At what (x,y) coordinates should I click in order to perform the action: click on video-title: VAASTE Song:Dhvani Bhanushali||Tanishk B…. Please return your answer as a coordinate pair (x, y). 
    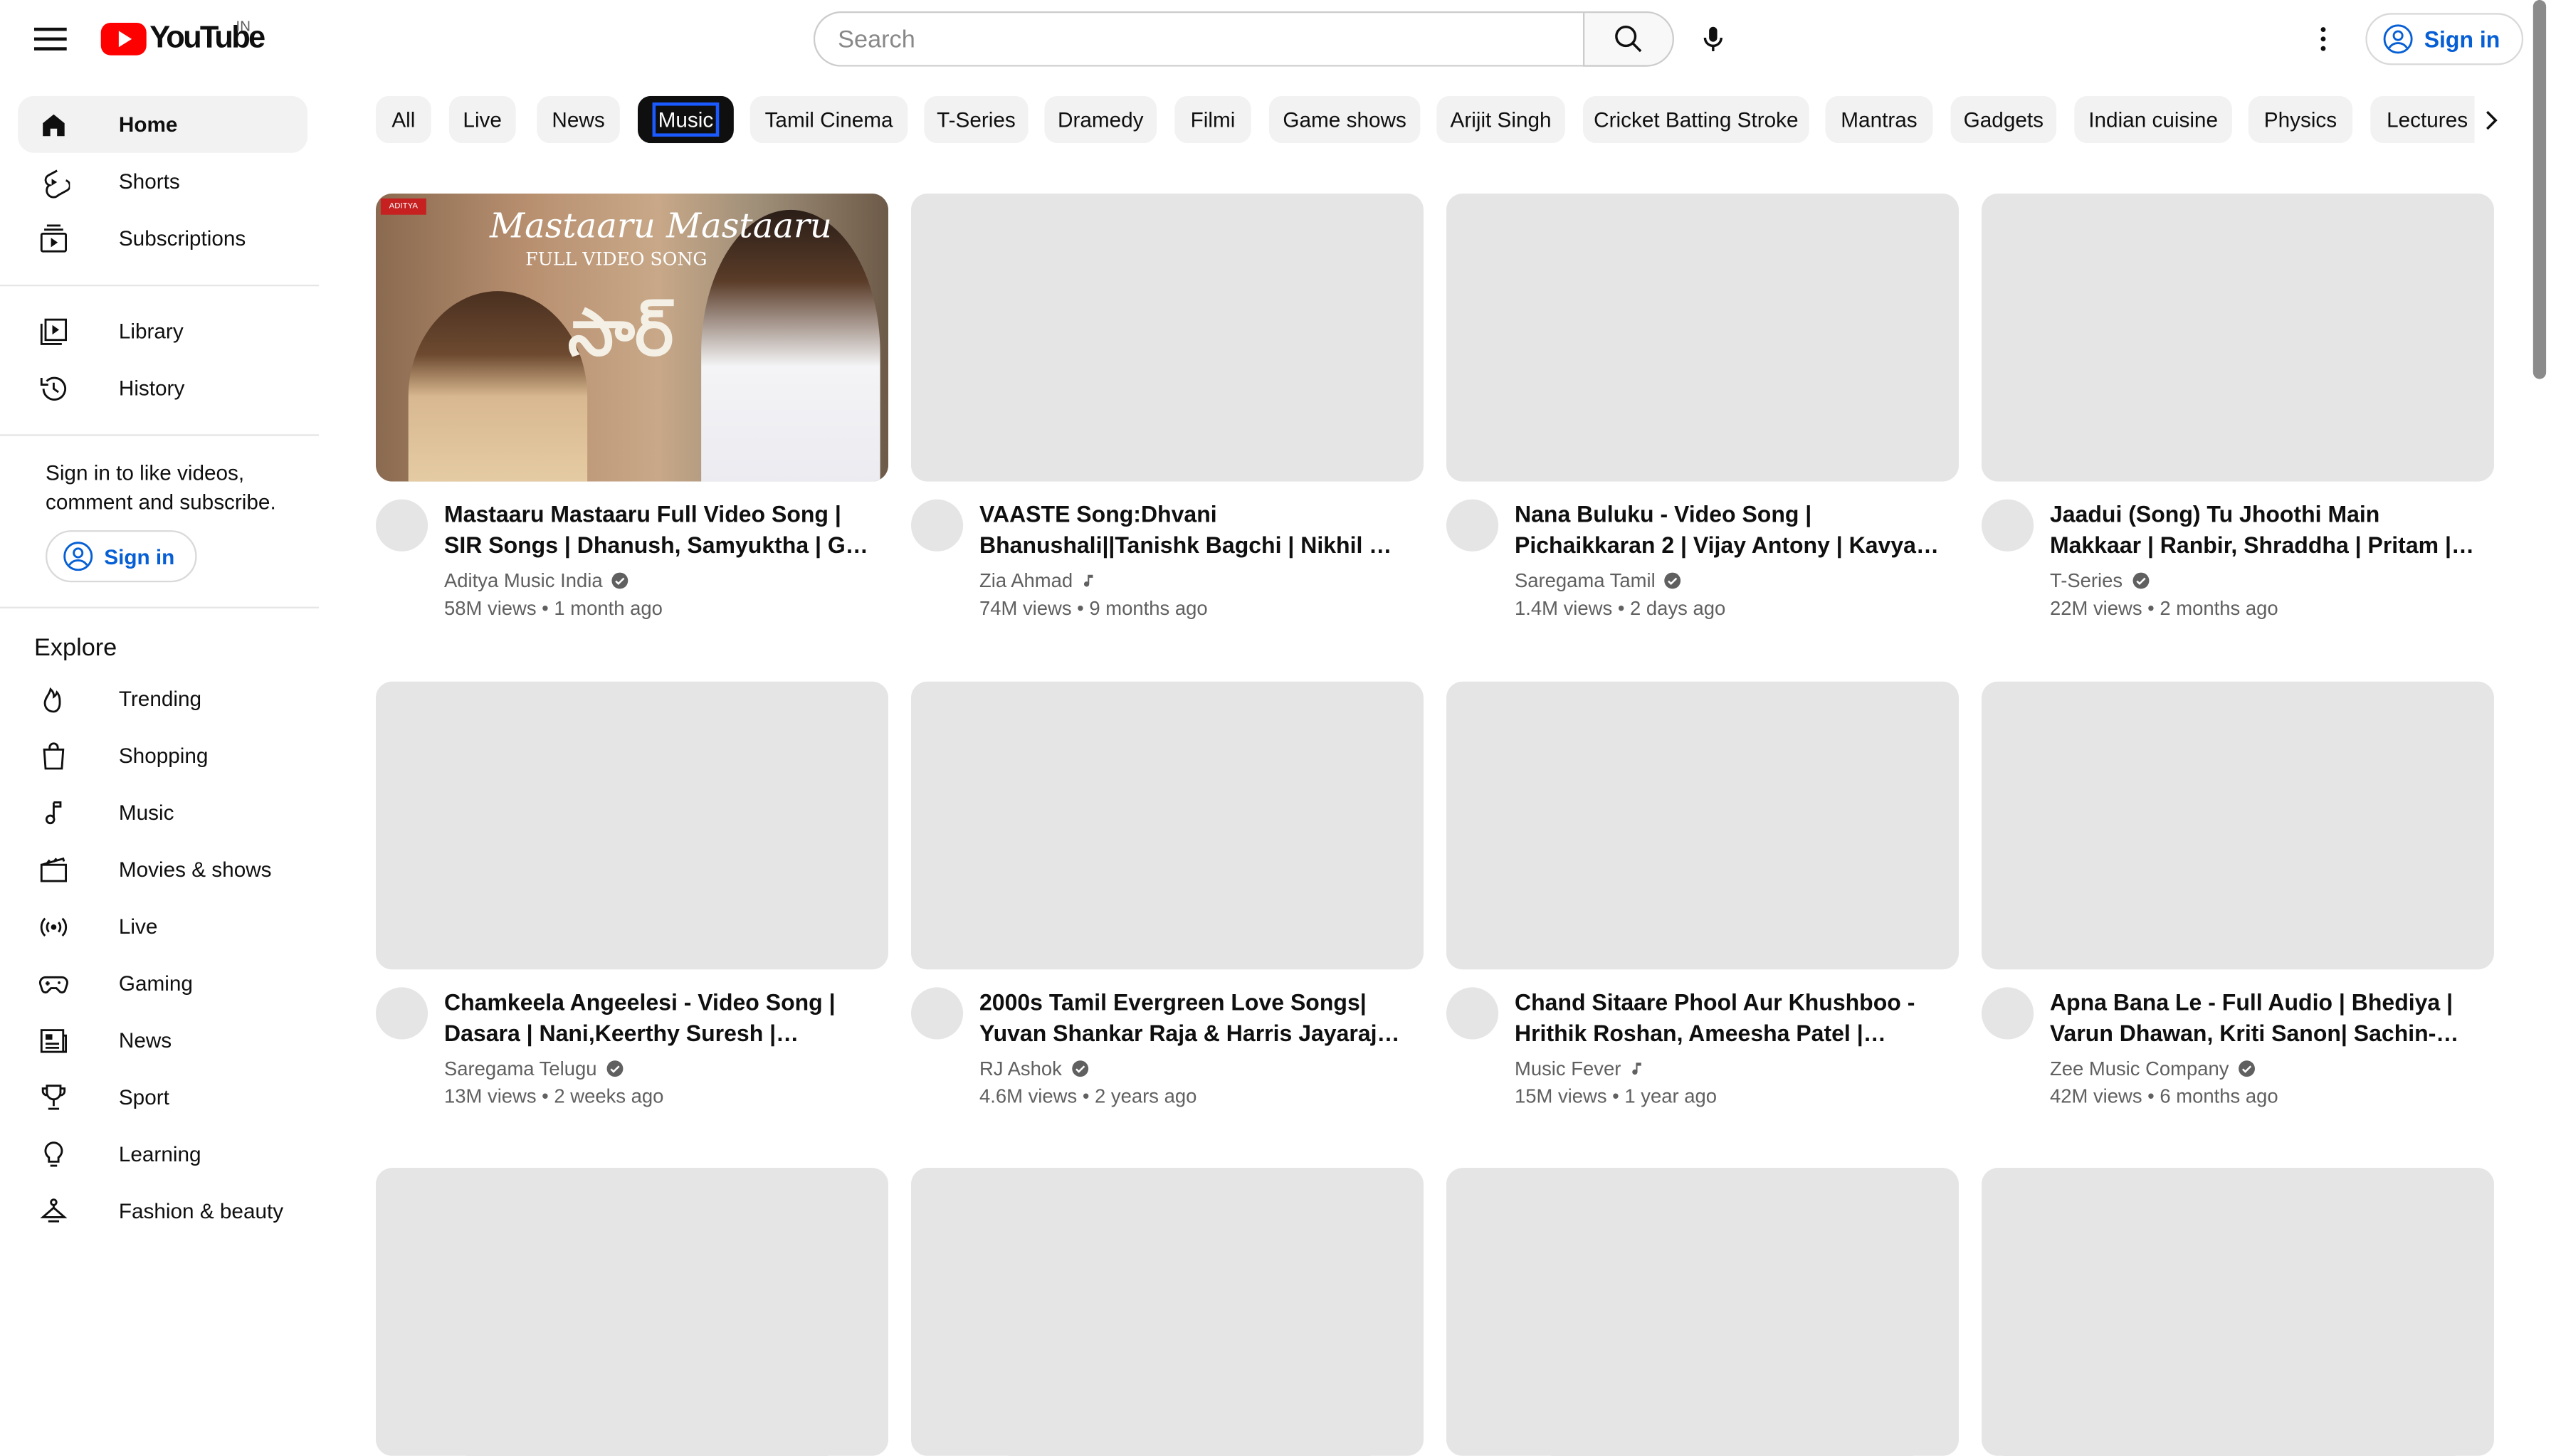
    Looking at the image, I should click on (1193, 530).